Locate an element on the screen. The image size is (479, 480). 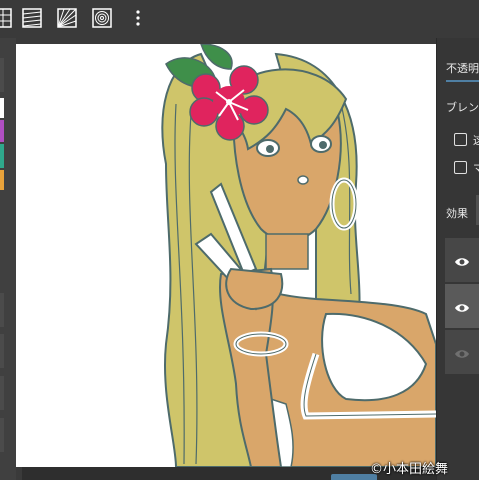
mask-checkbox is located at coordinates (460, 167).